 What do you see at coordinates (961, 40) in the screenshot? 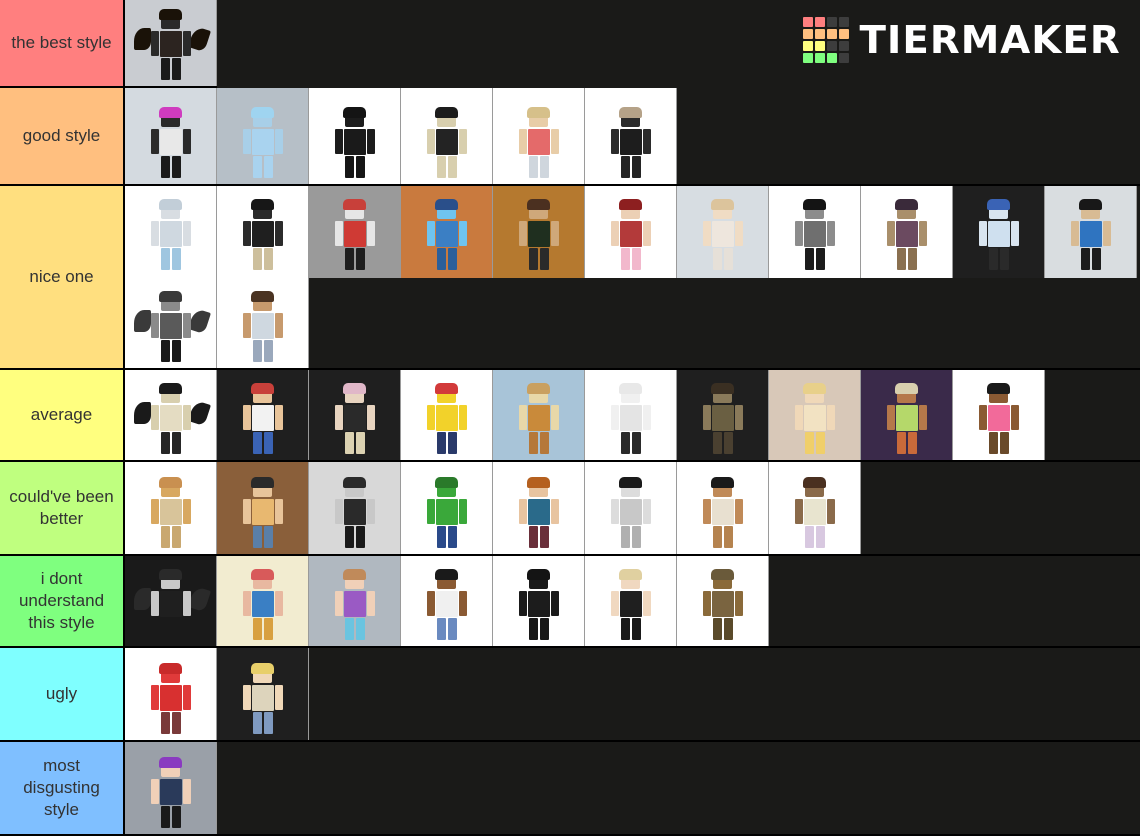
I see `tiermaker-logo: TIERMAKER` at bounding box center [961, 40].